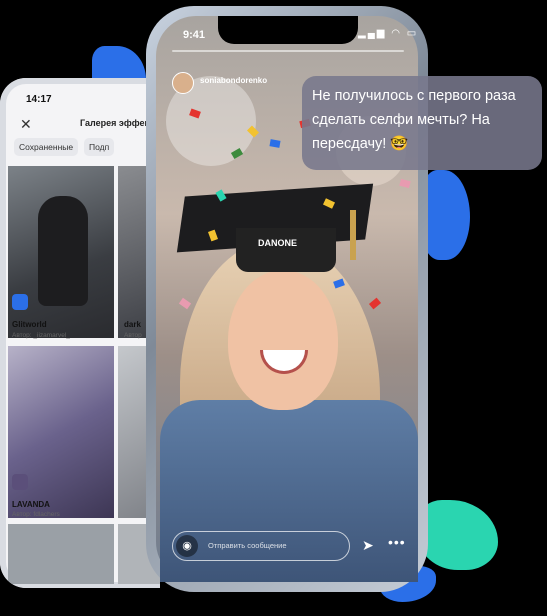  What do you see at coordinates (133, 335) in the screenshot?
I see `tile-author: Автор` at bounding box center [133, 335].